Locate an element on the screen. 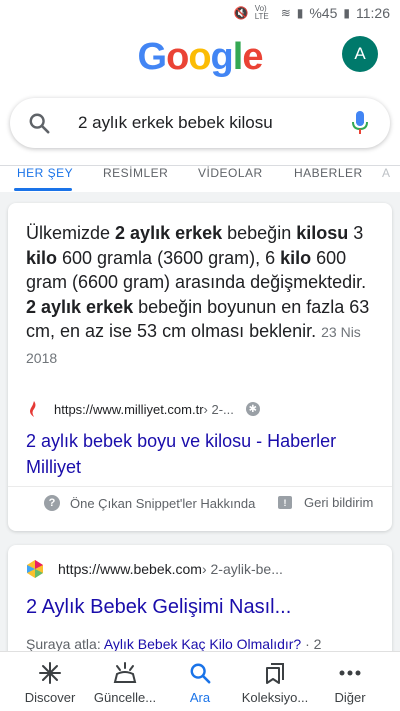 Image resolution: width=400 pixels, height=711 pixels. milliyet-favicon is located at coordinates (34, 409).